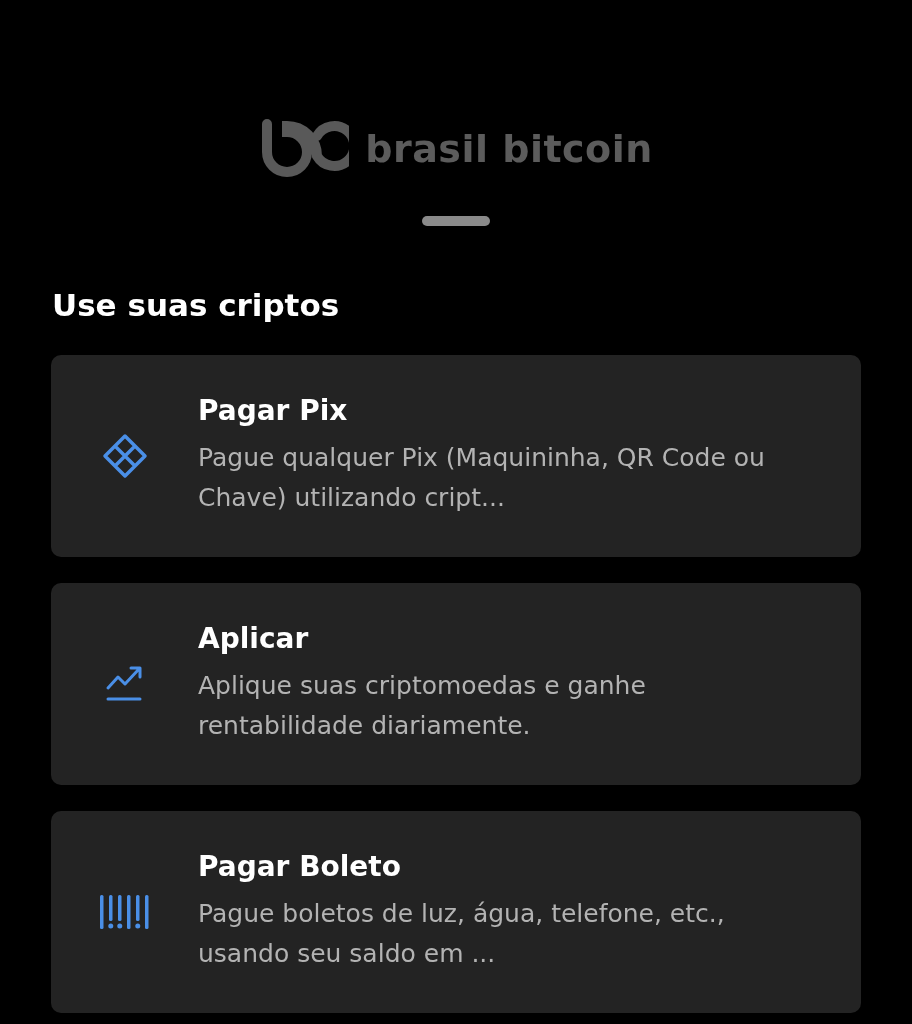 The height and width of the screenshot is (1024, 912). I want to click on brand-name: brasil bitcoin, so click(509, 149).